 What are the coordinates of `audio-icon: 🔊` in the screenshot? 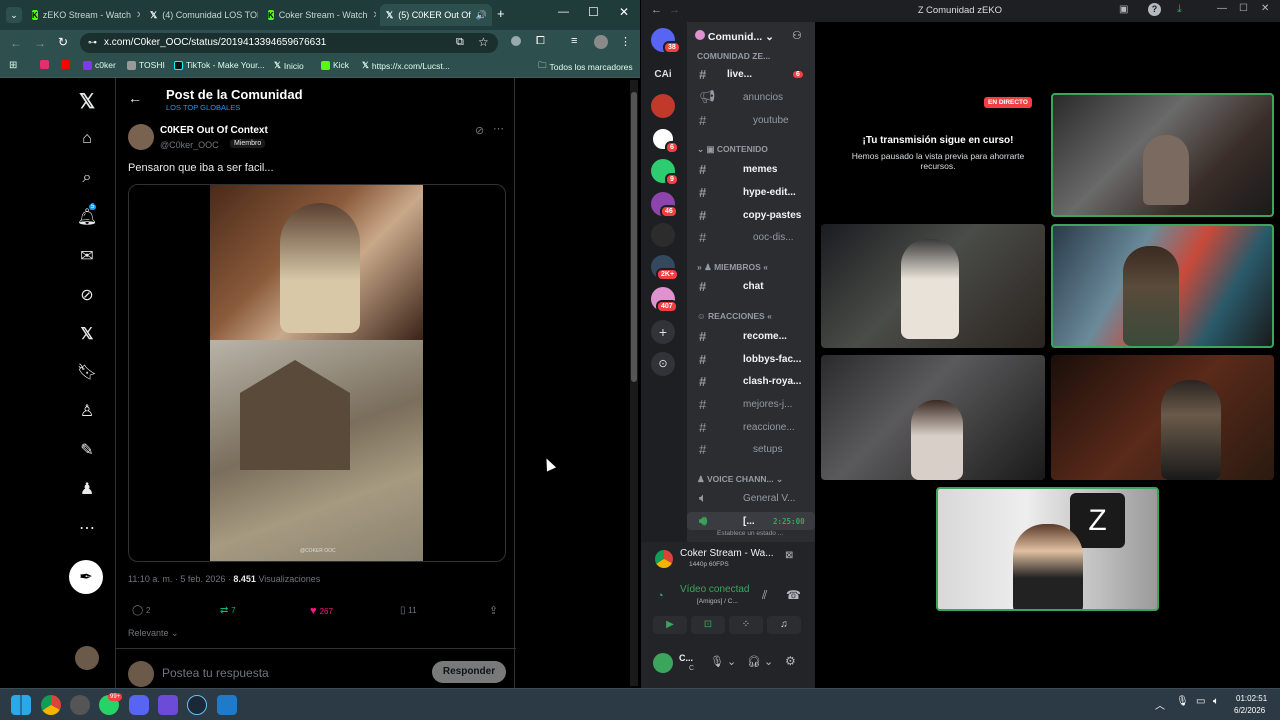 It's located at (481, 15).